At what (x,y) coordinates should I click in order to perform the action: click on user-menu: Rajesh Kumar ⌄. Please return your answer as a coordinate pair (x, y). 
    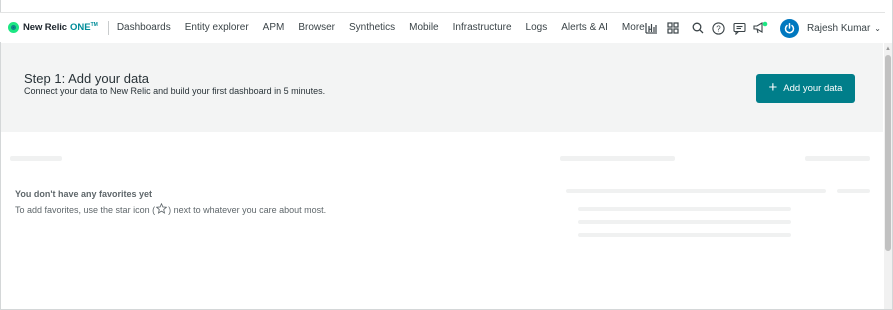
    Looking at the image, I should click on (844, 28).